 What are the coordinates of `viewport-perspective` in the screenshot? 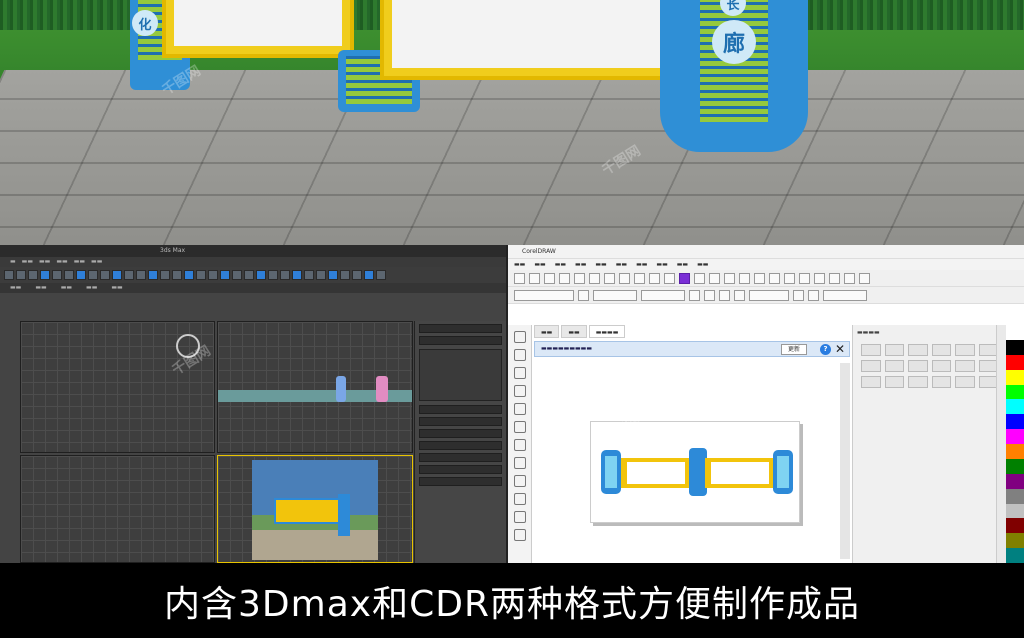 It's located at (315, 509).